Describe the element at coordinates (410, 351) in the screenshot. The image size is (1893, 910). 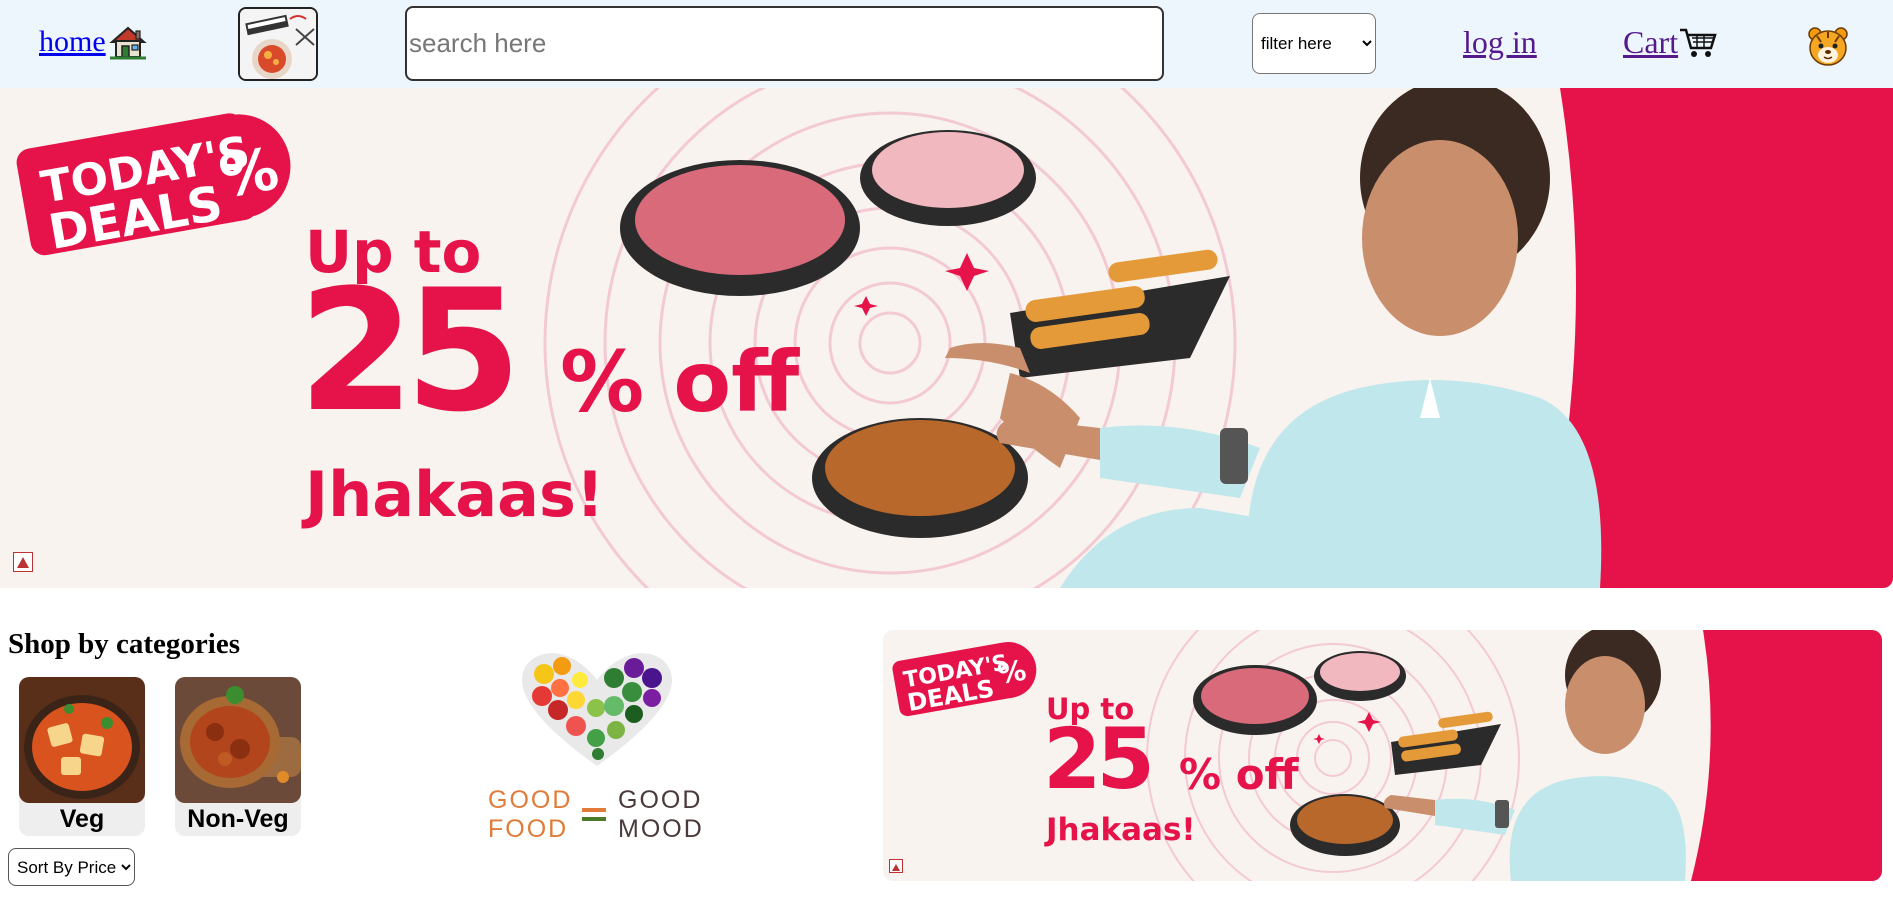
I see `headline-discount-number: 25` at that location.